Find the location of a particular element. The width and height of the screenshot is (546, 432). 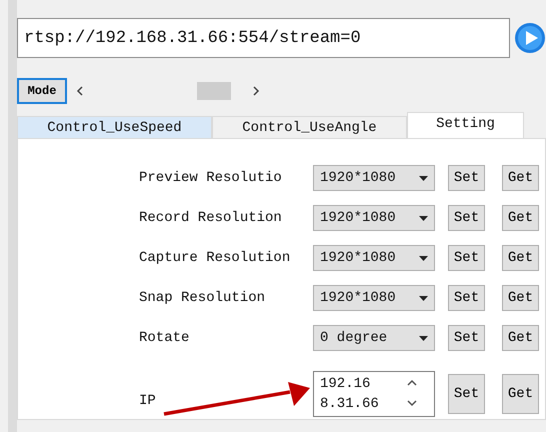

tab: Control_UseAngle is located at coordinates (309, 127).